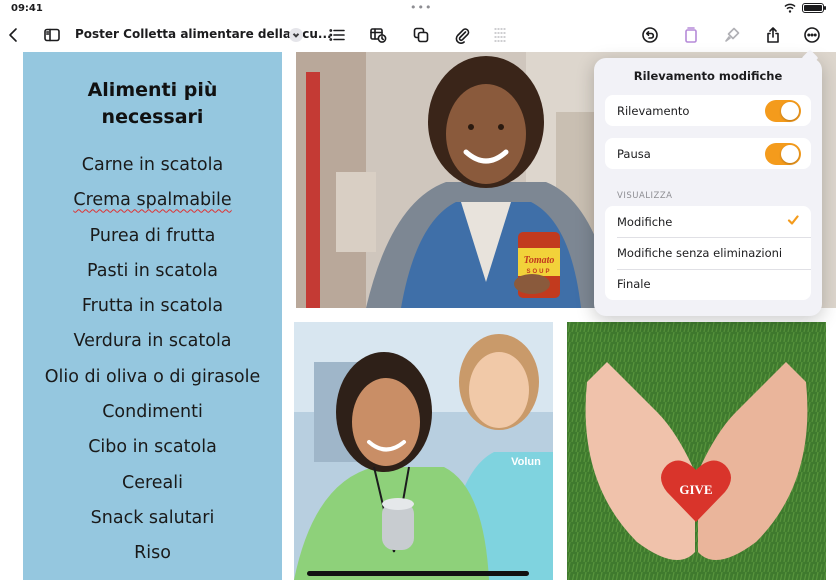  I want to click on share-button, so click(773, 35).